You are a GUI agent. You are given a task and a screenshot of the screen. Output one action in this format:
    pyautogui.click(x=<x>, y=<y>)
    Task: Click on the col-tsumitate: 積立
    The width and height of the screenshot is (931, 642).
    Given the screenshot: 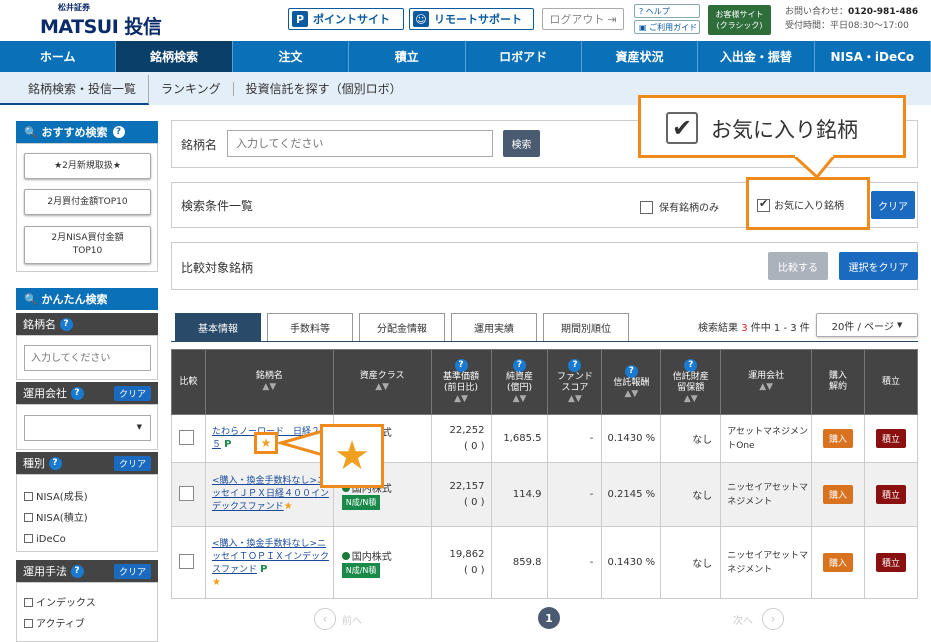 What is the action you would take?
    pyautogui.click(x=891, y=382)
    